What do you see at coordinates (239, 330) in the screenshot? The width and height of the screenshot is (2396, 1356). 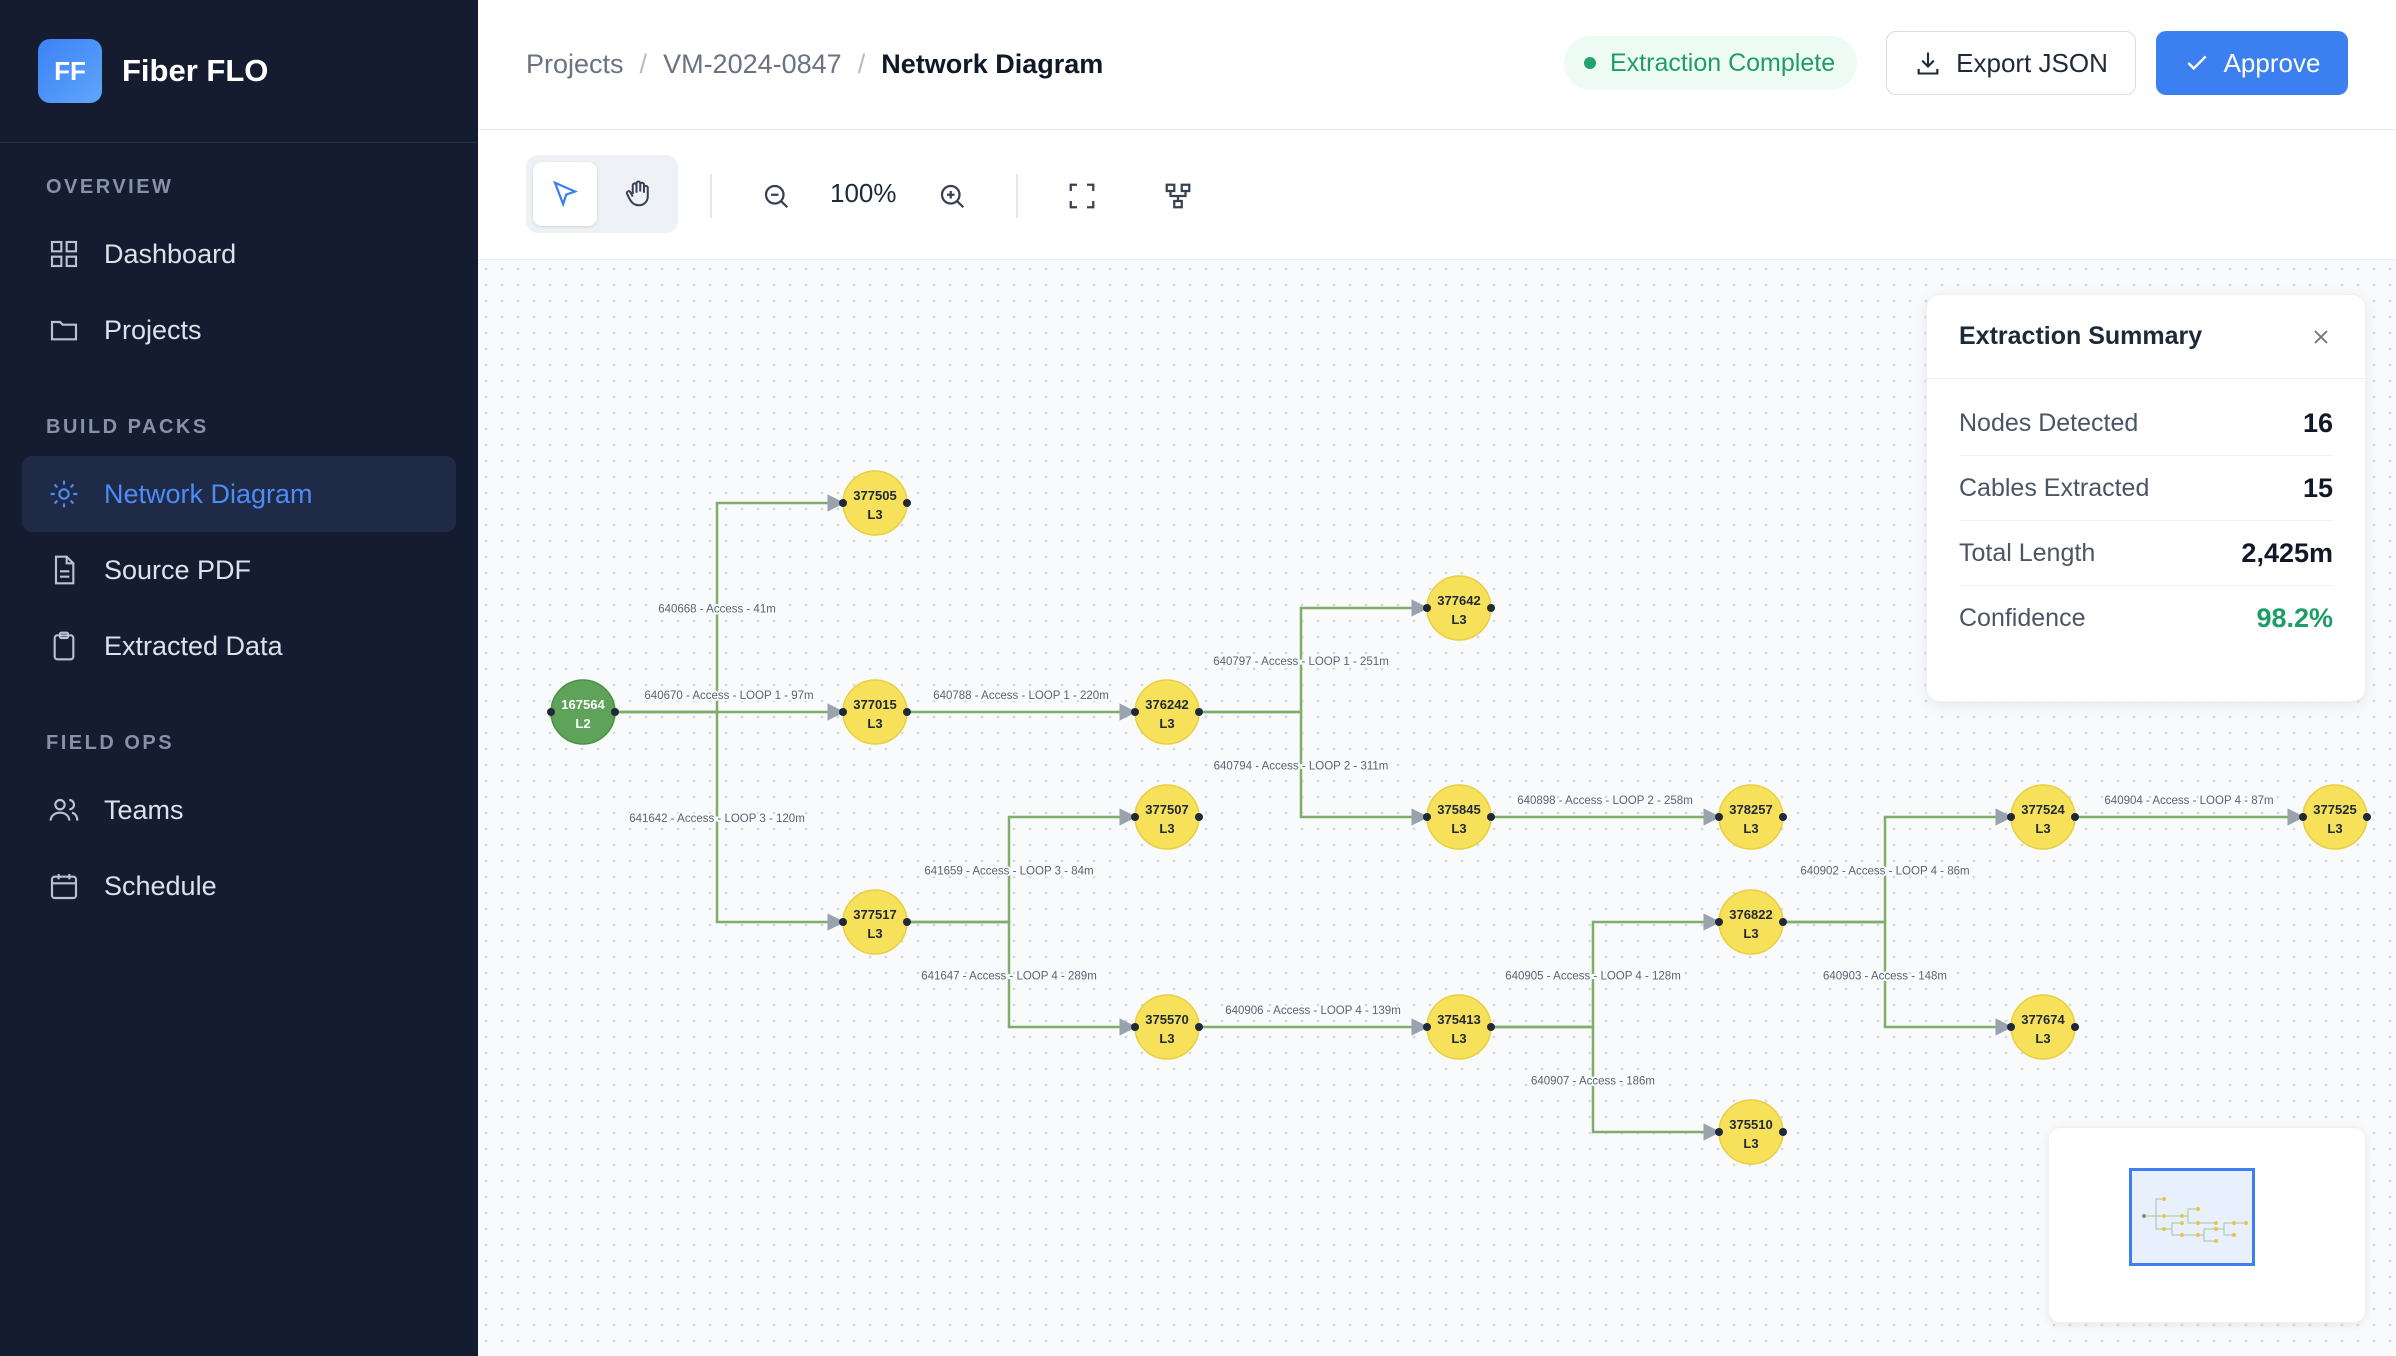 I see `sidebar-item-projects: Projects` at bounding box center [239, 330].